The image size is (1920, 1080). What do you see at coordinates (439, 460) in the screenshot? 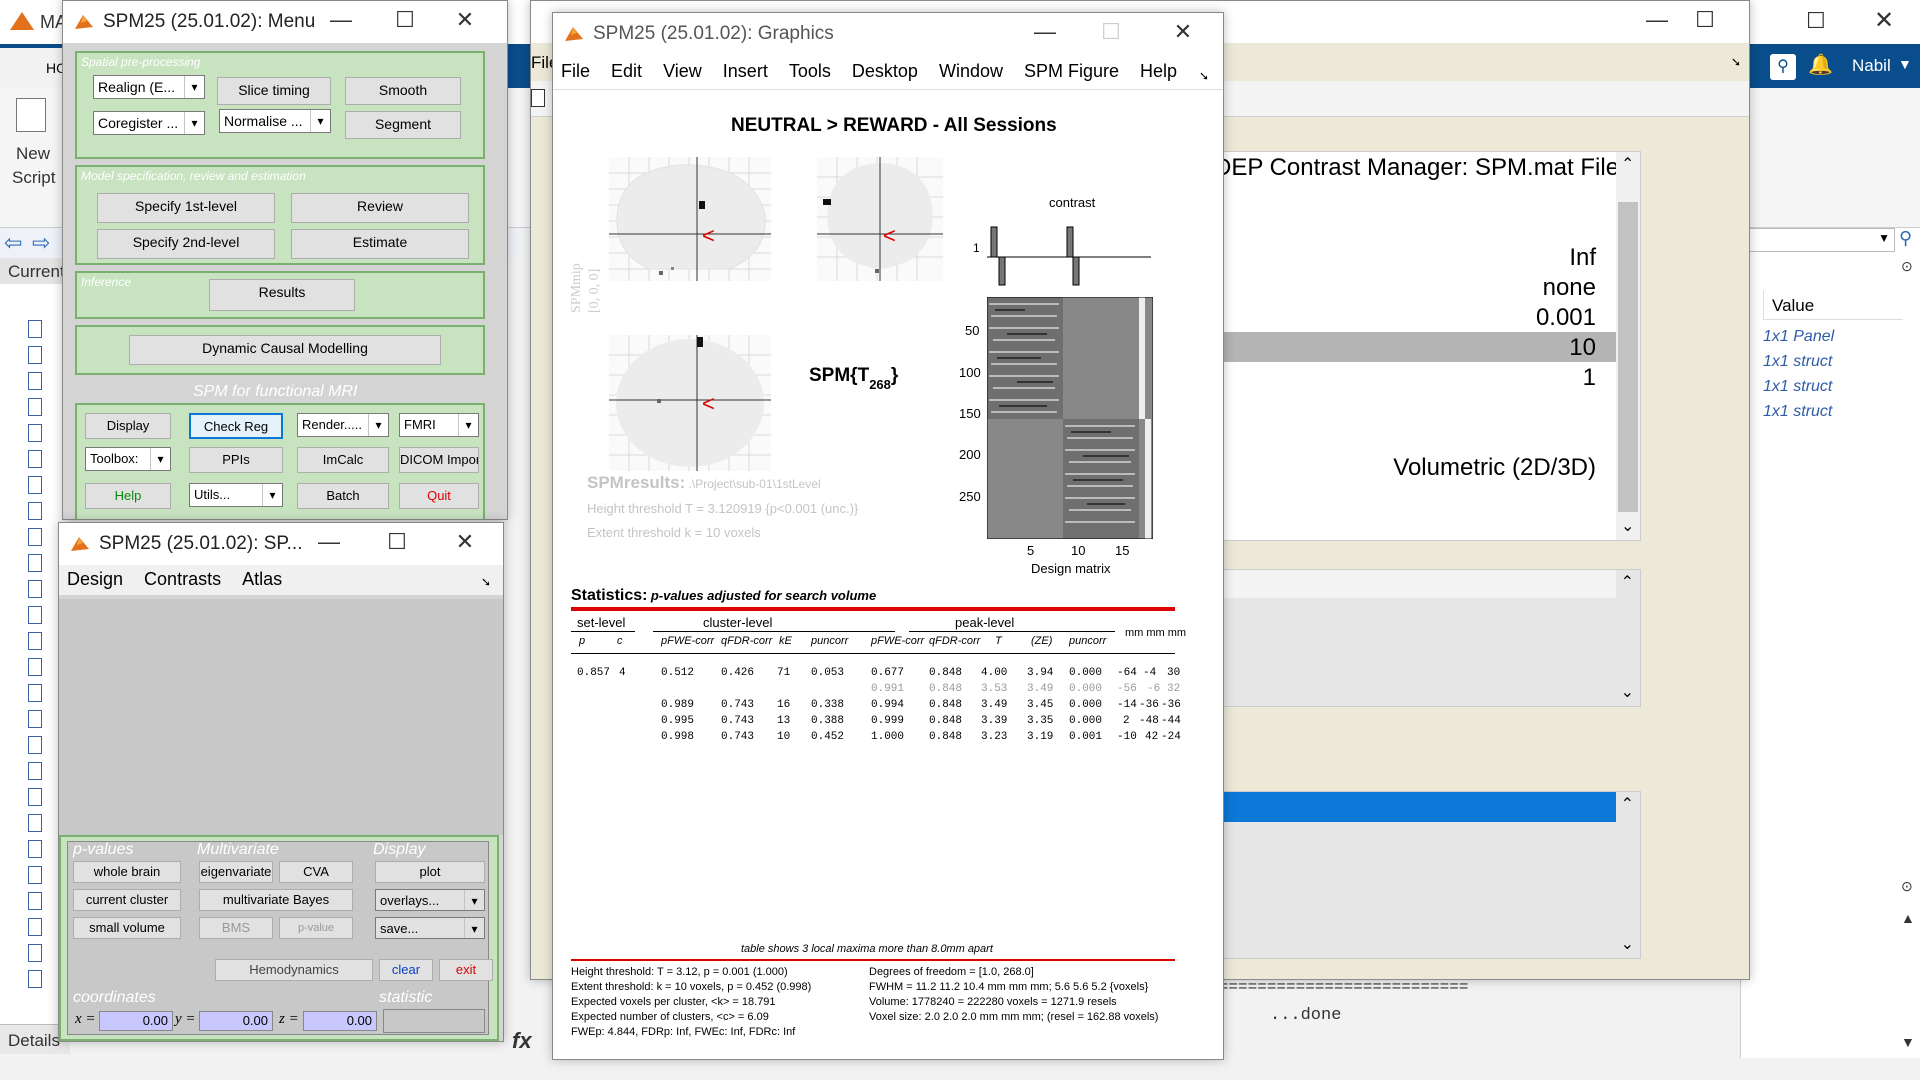
I see `dicom-import-button: DICOM Import` at bounding box center [439, 460].